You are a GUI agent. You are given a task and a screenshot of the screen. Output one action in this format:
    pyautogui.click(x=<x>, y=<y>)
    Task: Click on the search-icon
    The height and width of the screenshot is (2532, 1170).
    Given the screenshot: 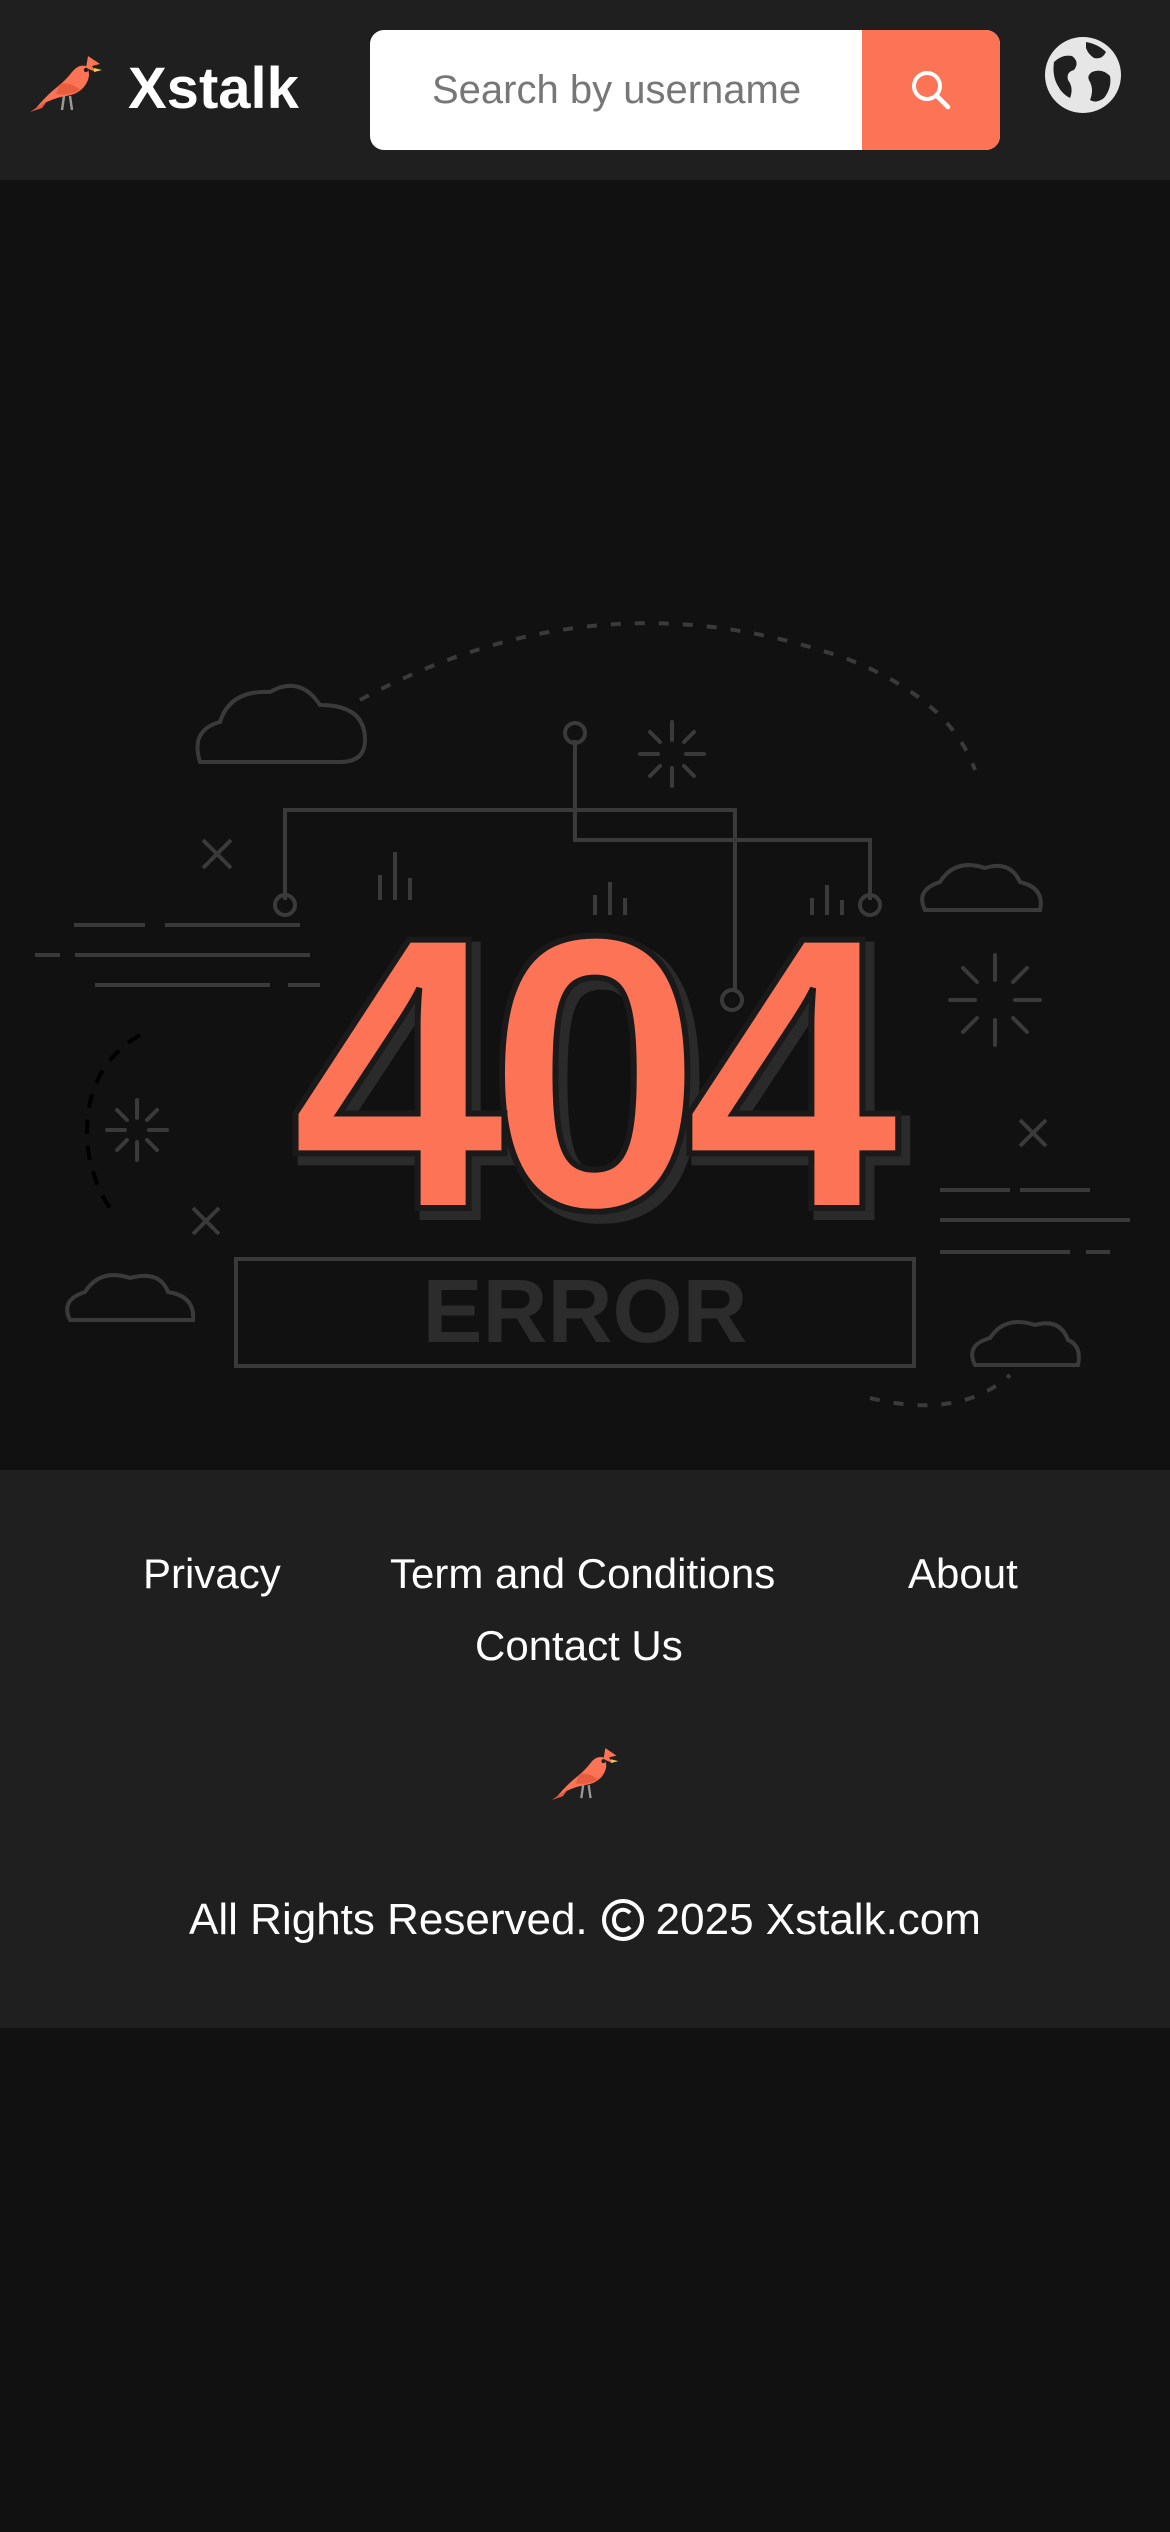 What is the action you would take?
    pyautogui.click(x=931, y=90)
    